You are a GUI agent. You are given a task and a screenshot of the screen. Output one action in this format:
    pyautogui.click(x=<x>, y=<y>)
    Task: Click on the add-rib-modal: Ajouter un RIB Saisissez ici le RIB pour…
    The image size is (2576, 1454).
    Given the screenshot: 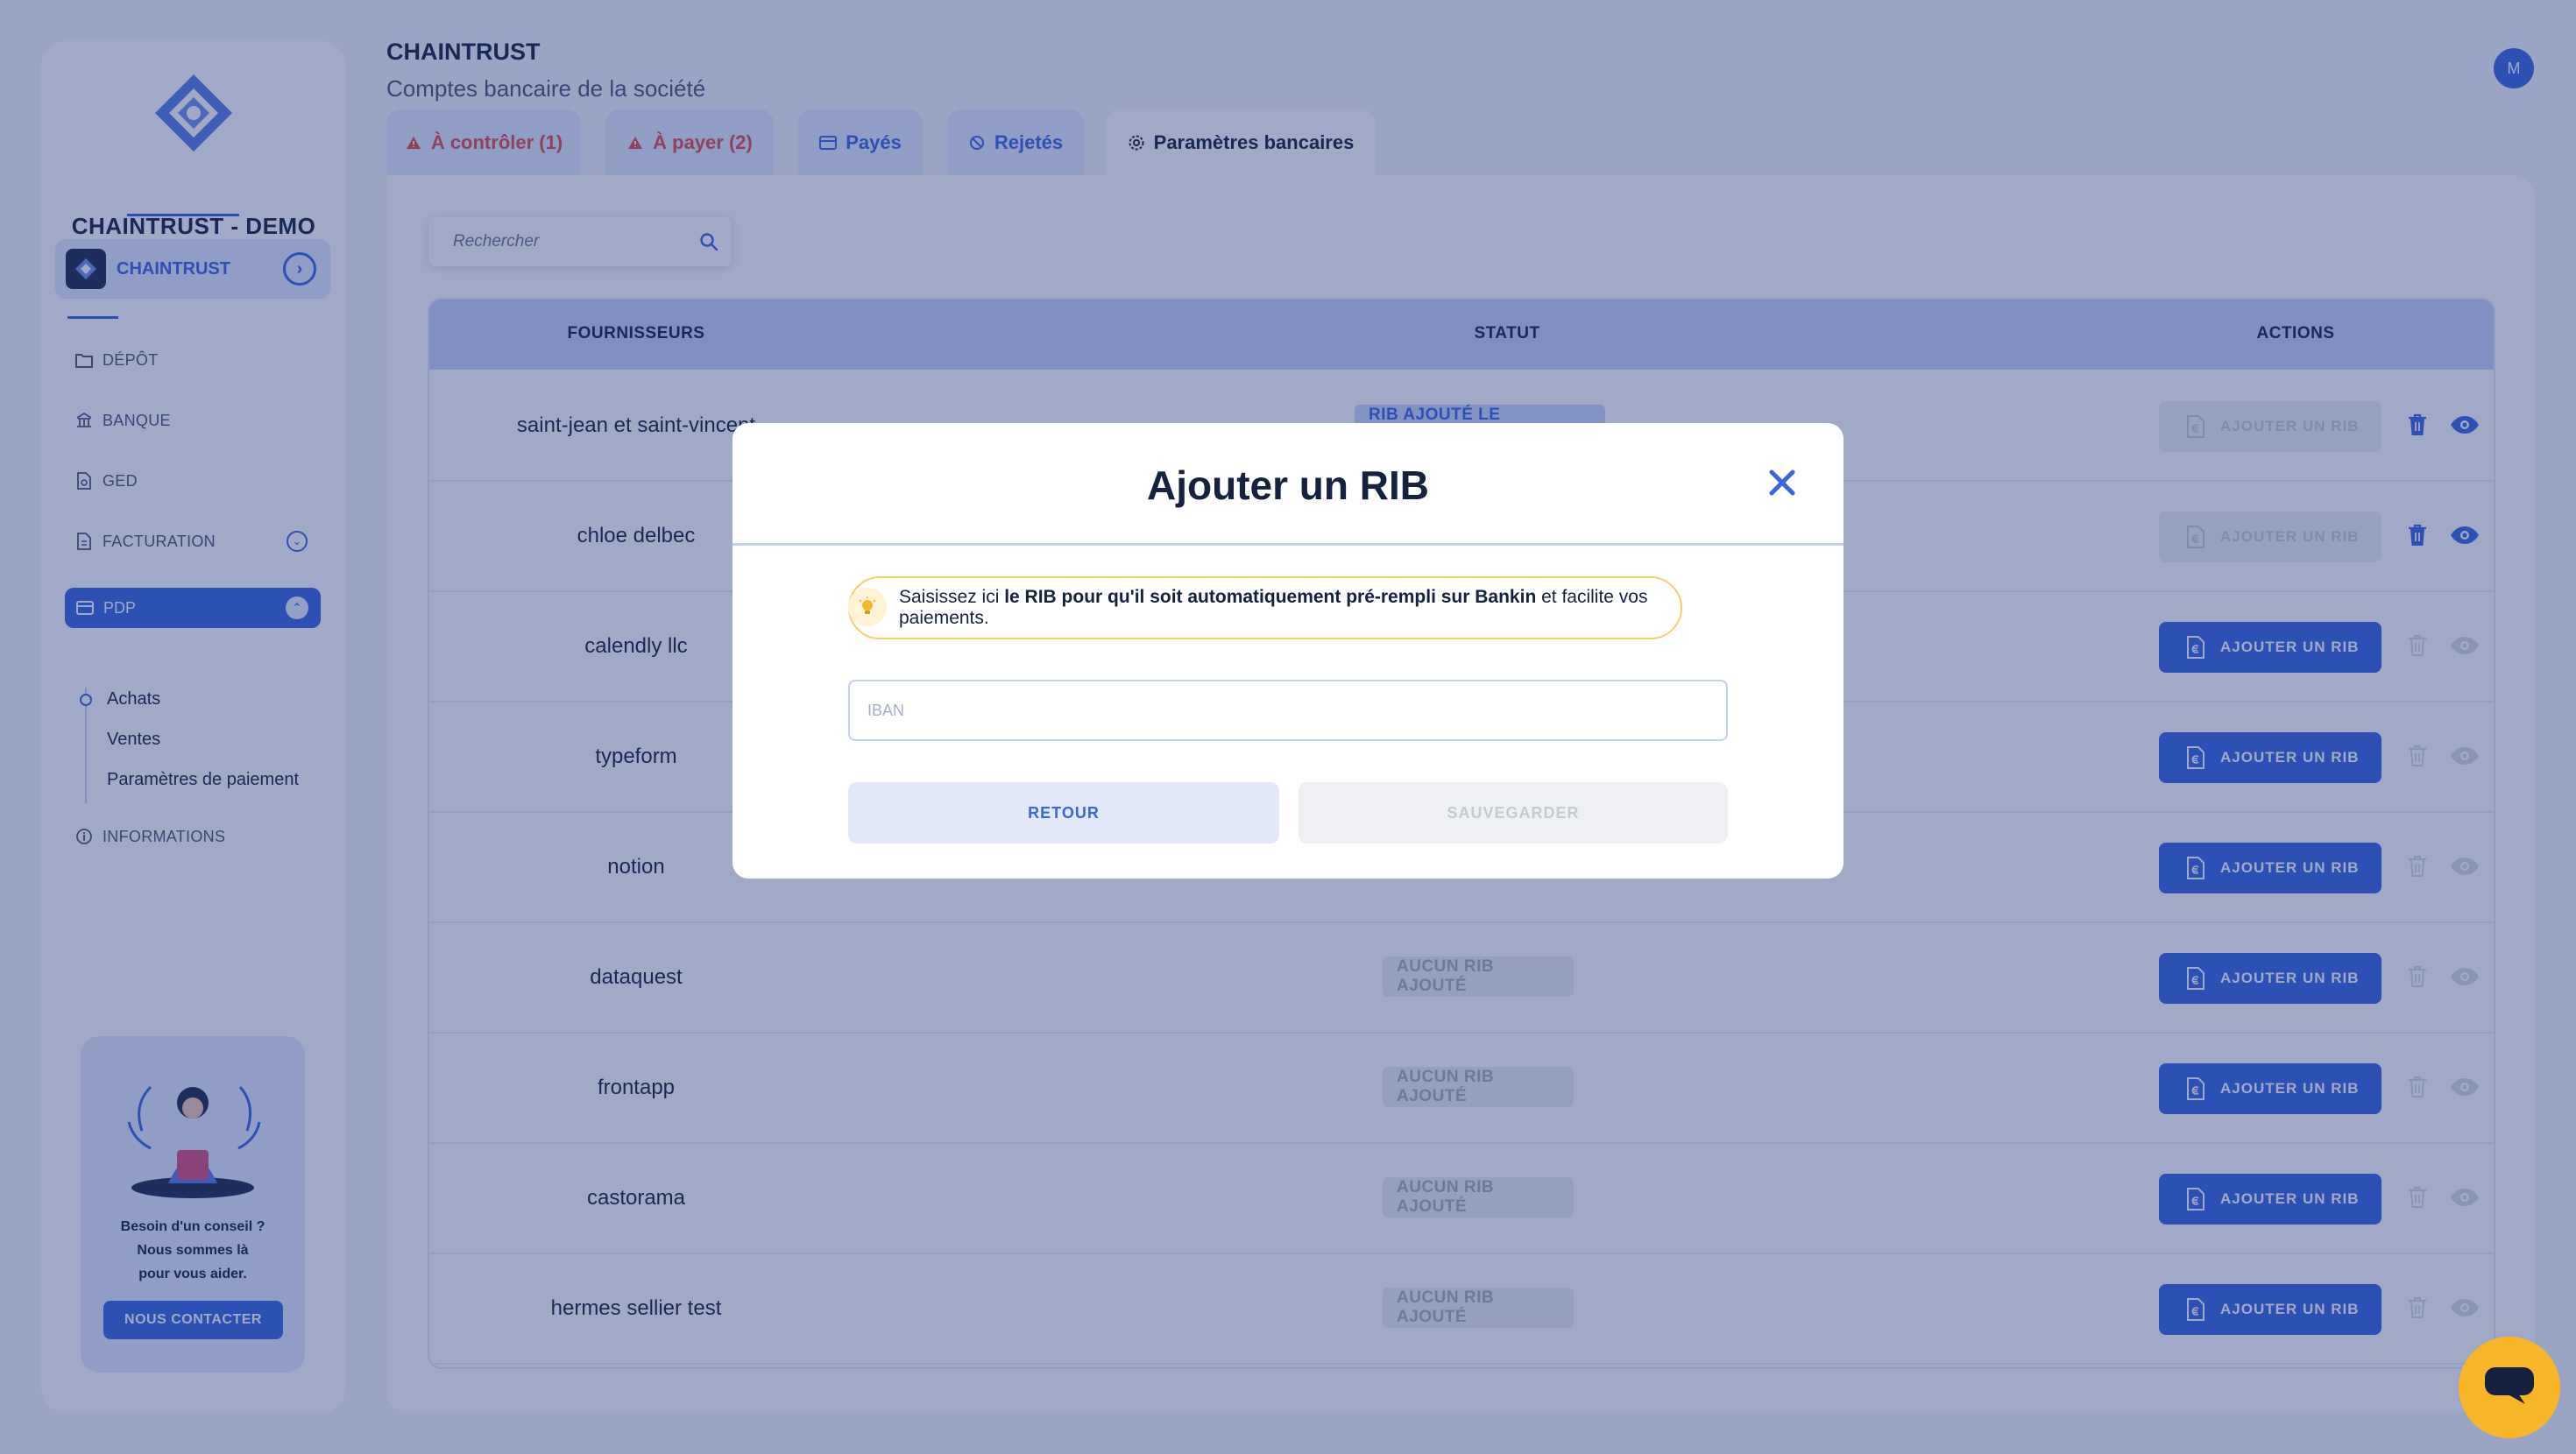 What is the action you would take?
    pyautogui.click(x=1288, y=651)
    